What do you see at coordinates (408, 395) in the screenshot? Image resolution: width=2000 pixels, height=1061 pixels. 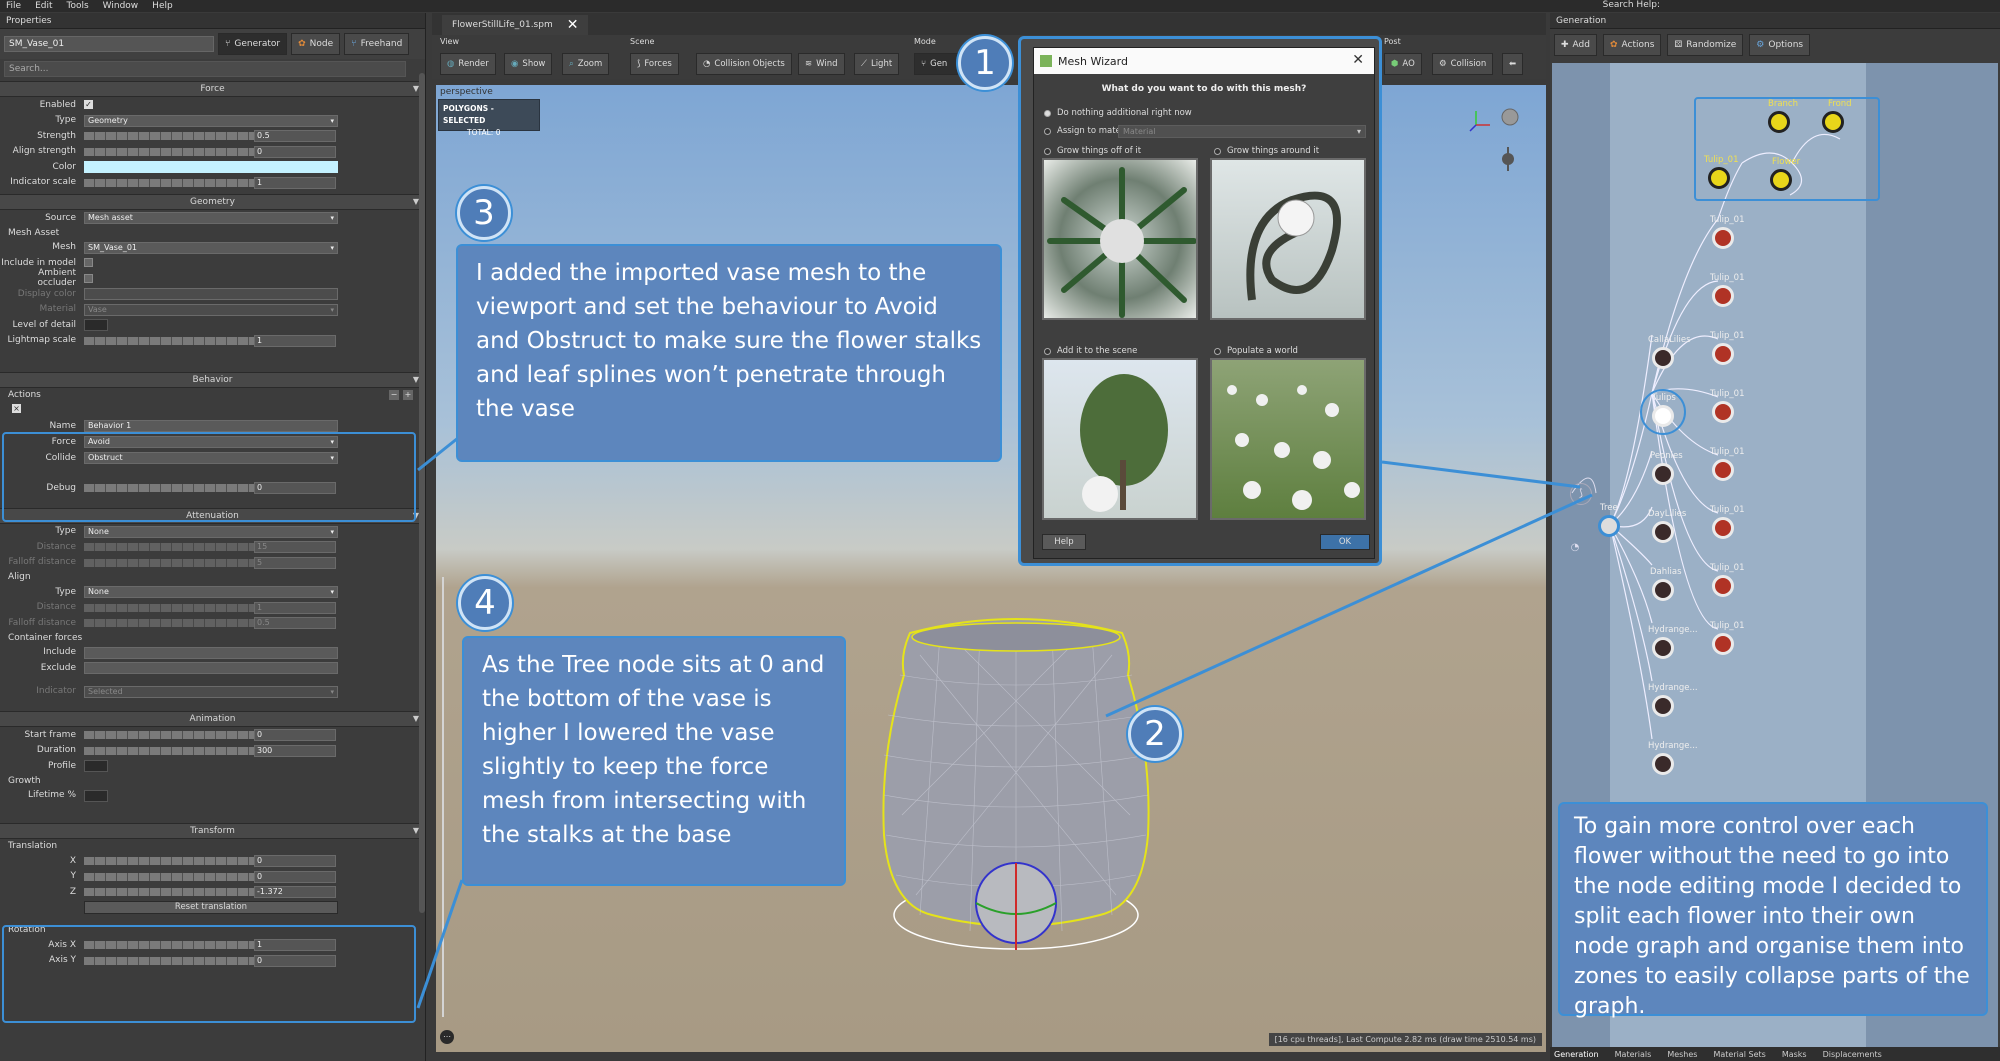 I see `add-action-icon: +` at bounding box center [408, 395].